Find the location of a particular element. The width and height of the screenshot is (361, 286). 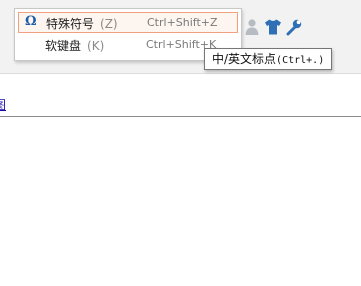

menu-item-accelerator: (Z) is located at coordinates (109, 24).